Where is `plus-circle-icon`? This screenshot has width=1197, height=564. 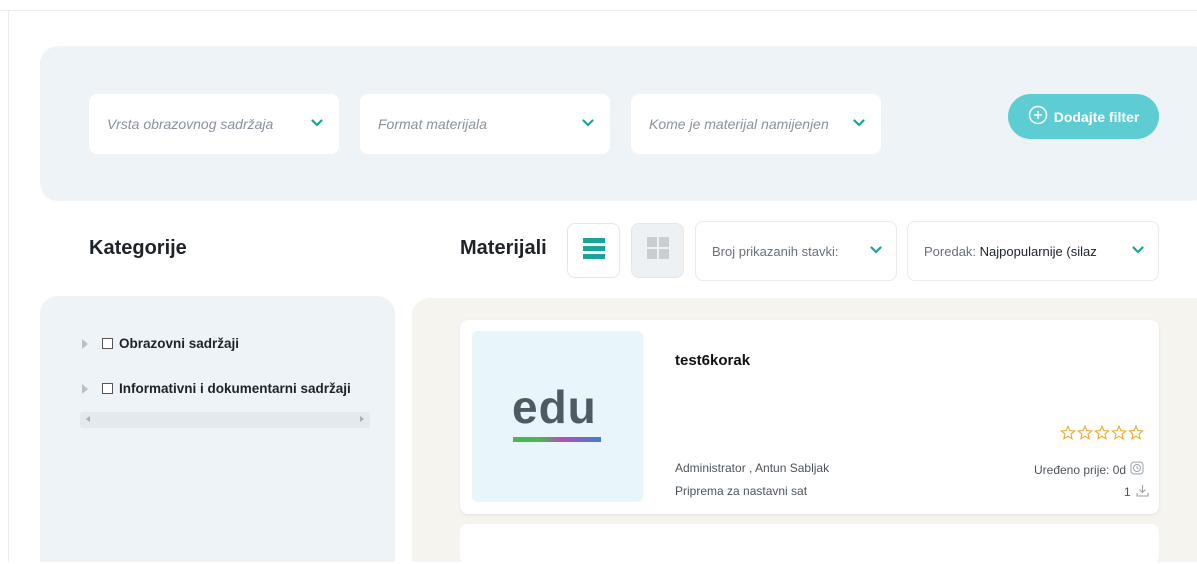
plus-circle-icon is located at coordinates (1038, 116).